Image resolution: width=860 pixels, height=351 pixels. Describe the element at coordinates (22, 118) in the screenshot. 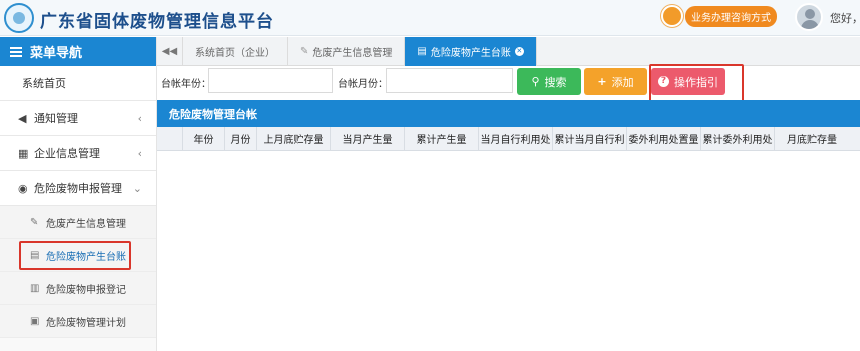

I see `megaphone-icon: ◀` at that location.